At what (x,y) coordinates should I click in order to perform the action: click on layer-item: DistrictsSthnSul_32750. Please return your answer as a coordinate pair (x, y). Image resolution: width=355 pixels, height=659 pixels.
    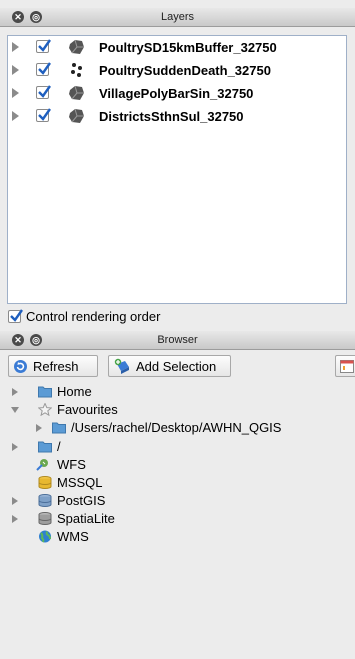
    Looking at the image, I should click on (177, 117).